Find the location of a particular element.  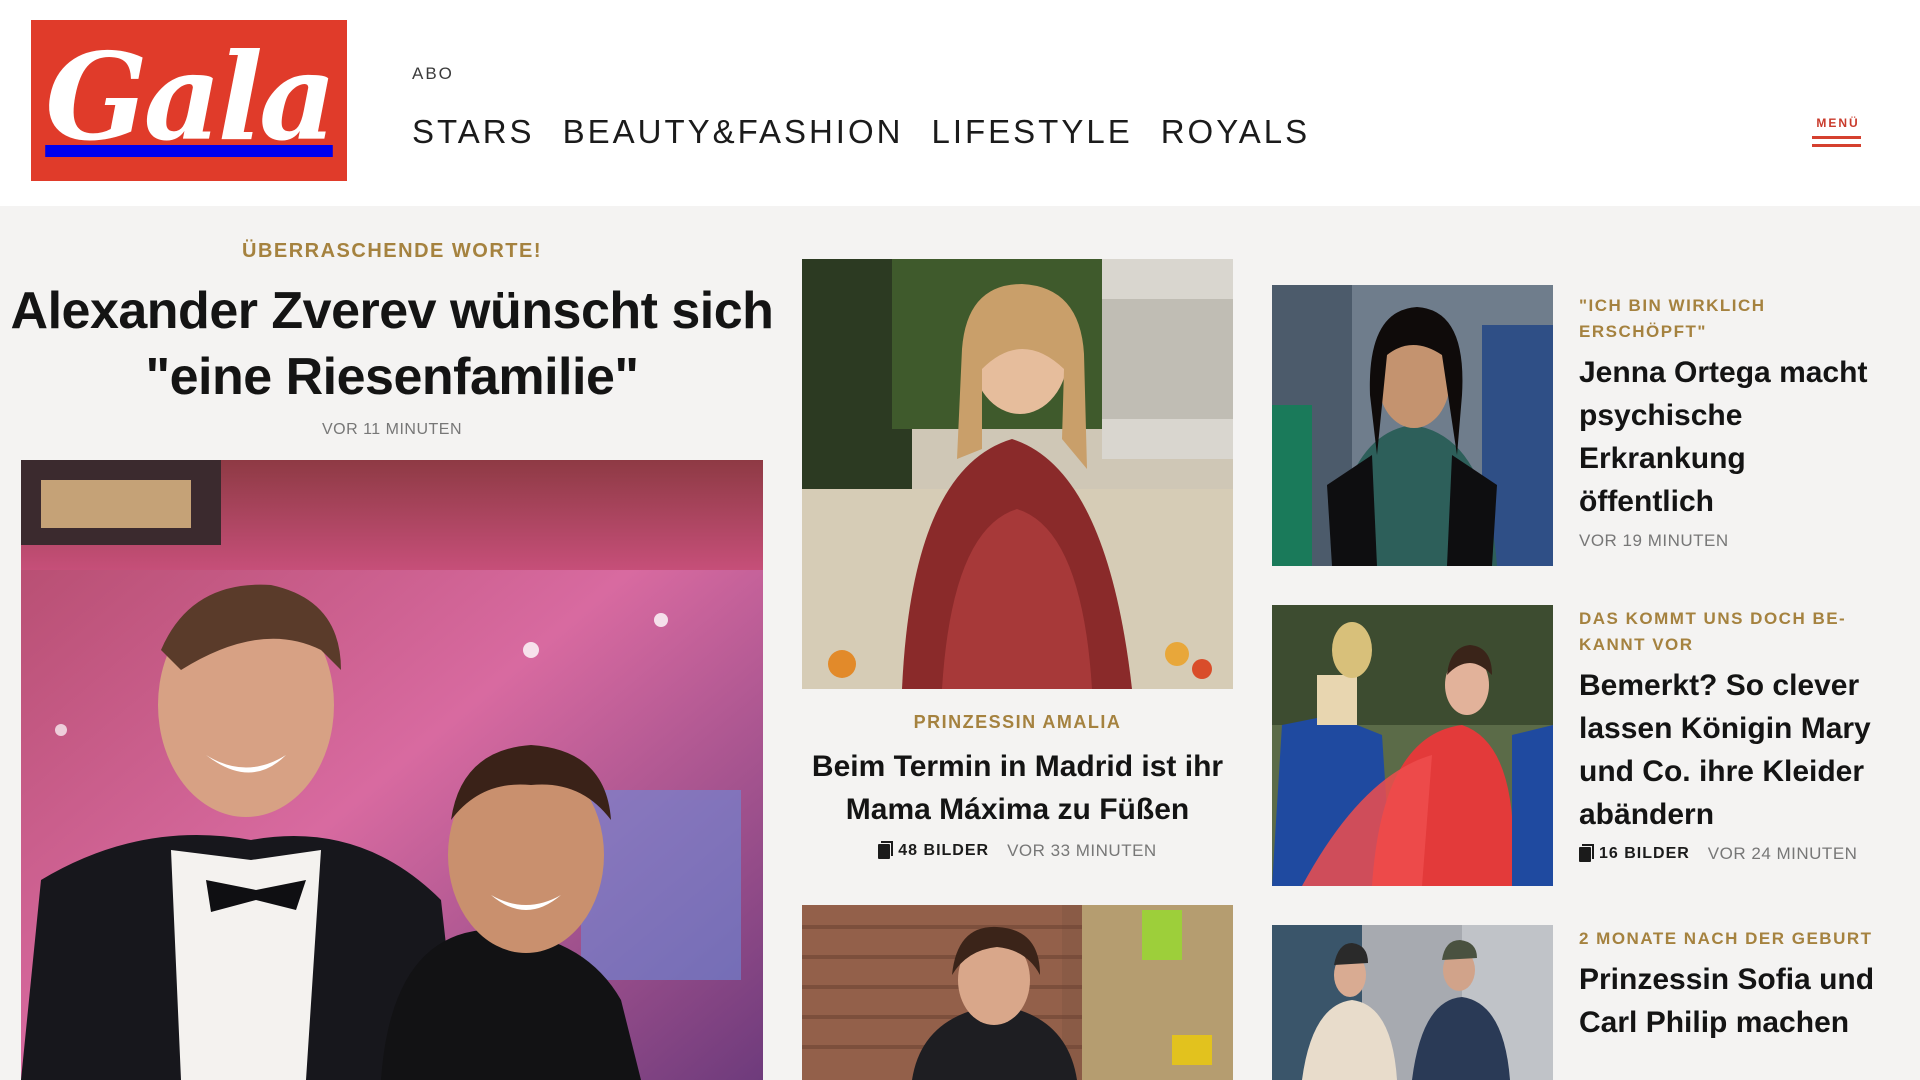

eugenie-photo is located at coordinates (1017, 992).